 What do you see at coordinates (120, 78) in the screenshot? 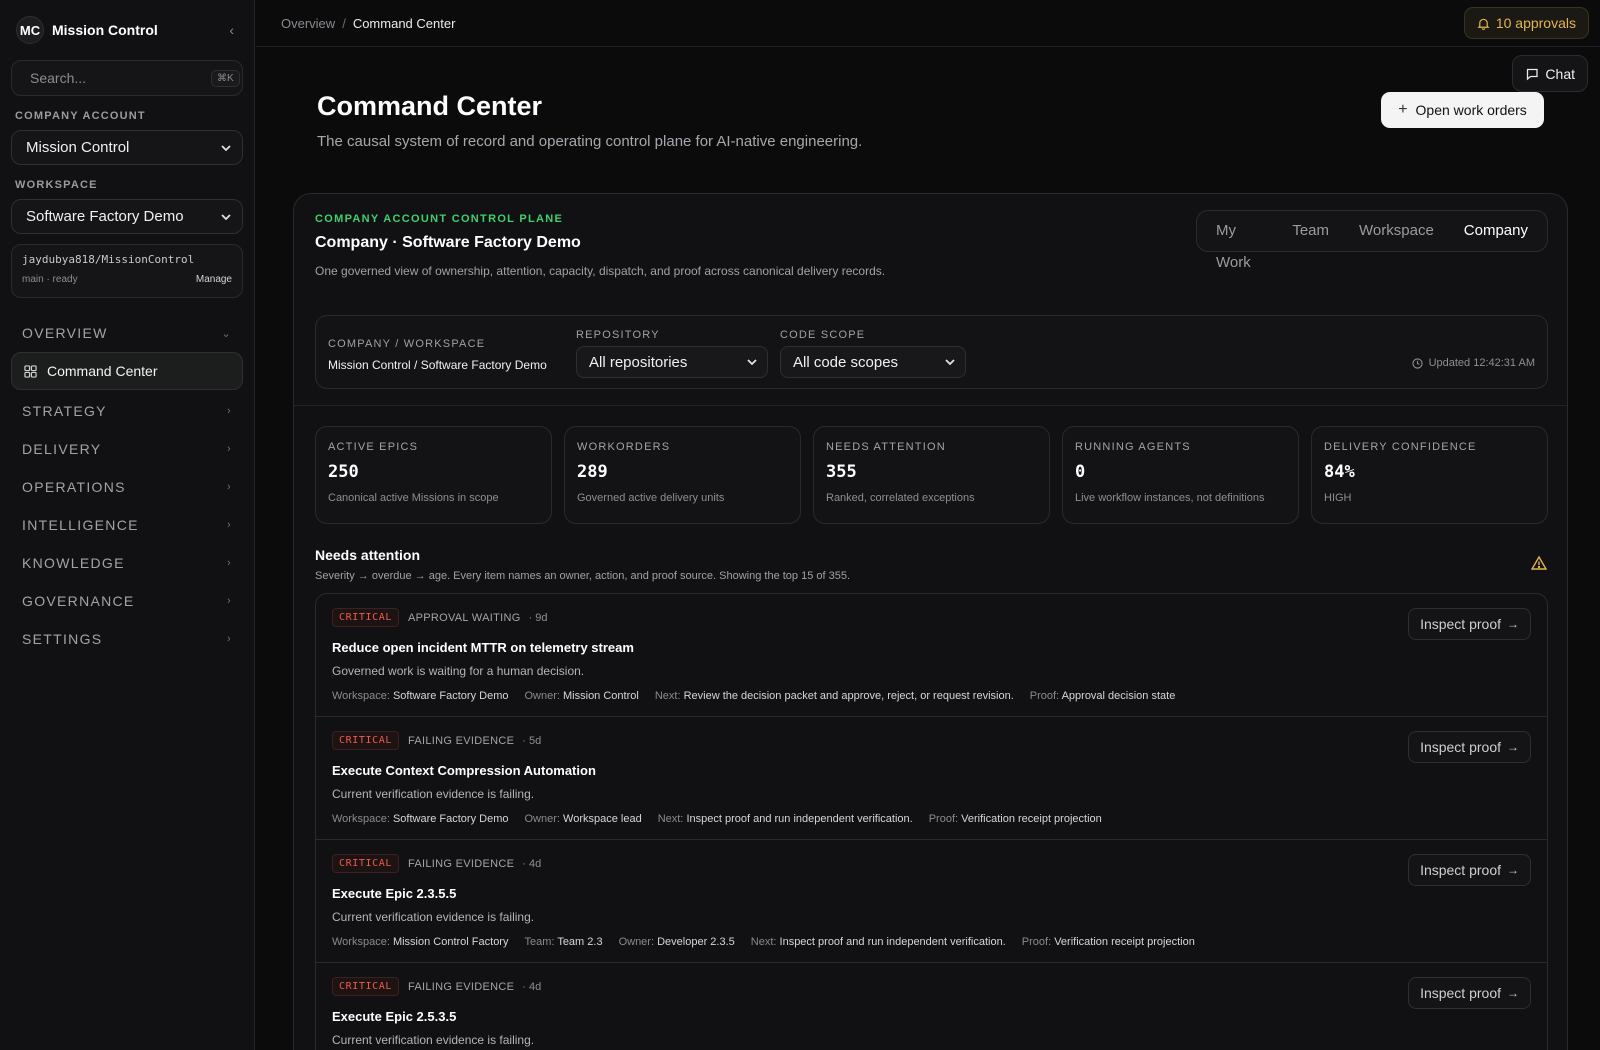
I see `search-input` at bounding box center [120, 78].